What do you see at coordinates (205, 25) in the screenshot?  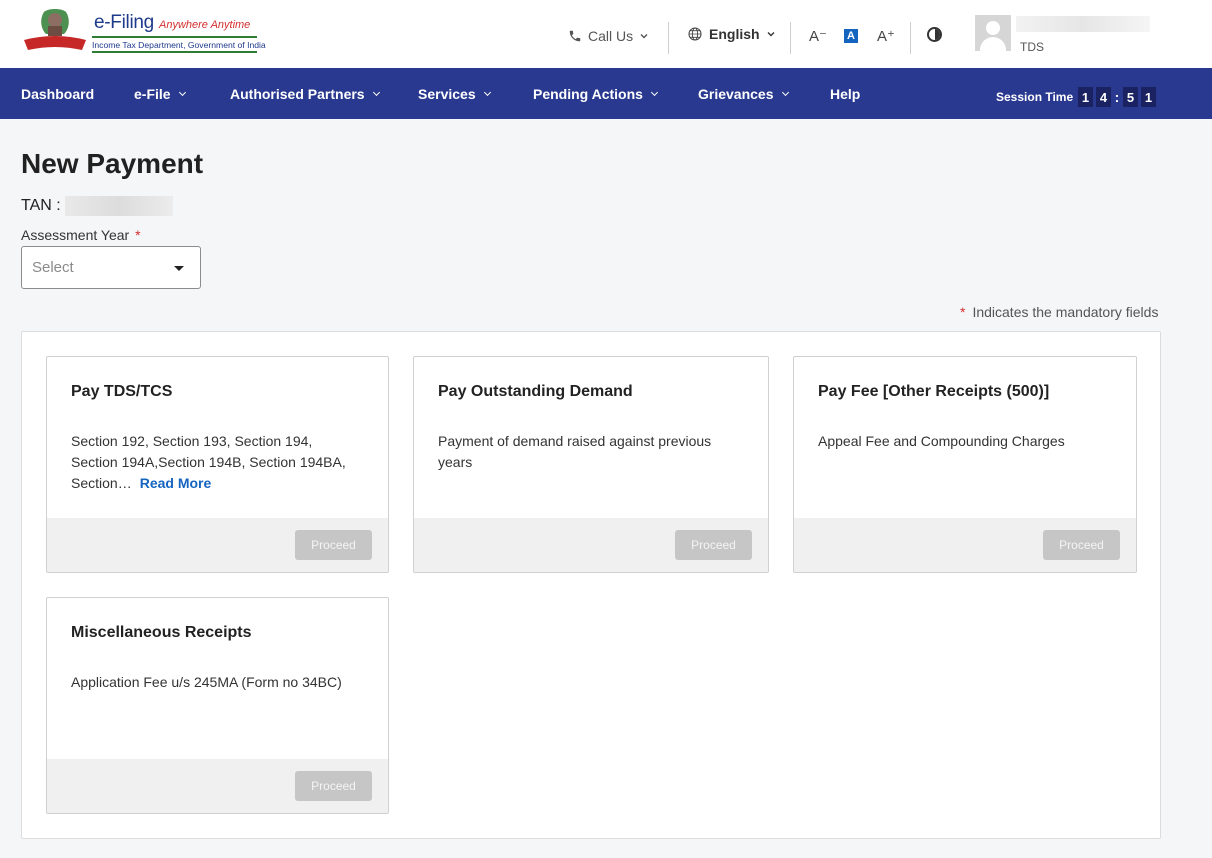 I see `brand-tagline: Anywhere Anytime` at bounding box center [205, 25].